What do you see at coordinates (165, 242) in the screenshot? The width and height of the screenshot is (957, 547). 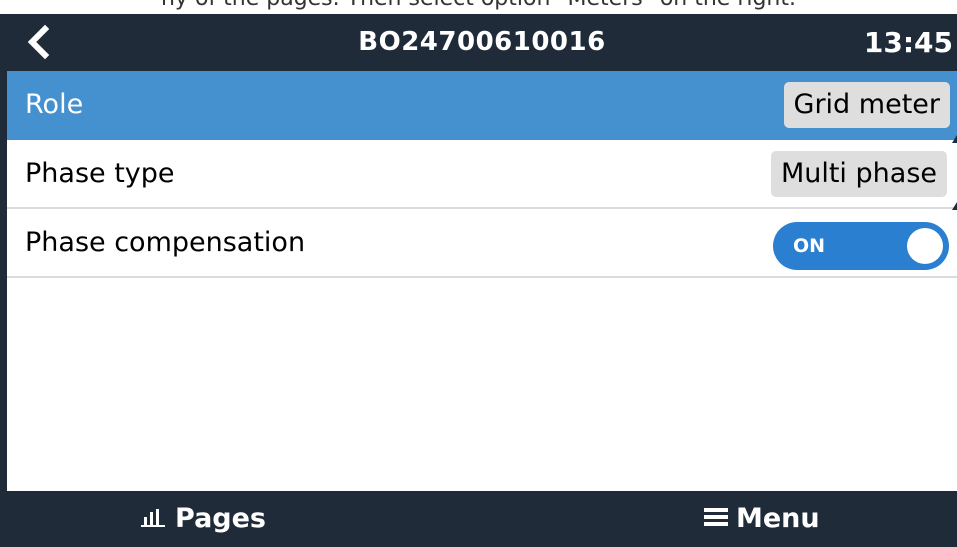 I see `row-label-phase-compensation: Phase compensation` at bounding box center [165, 242].